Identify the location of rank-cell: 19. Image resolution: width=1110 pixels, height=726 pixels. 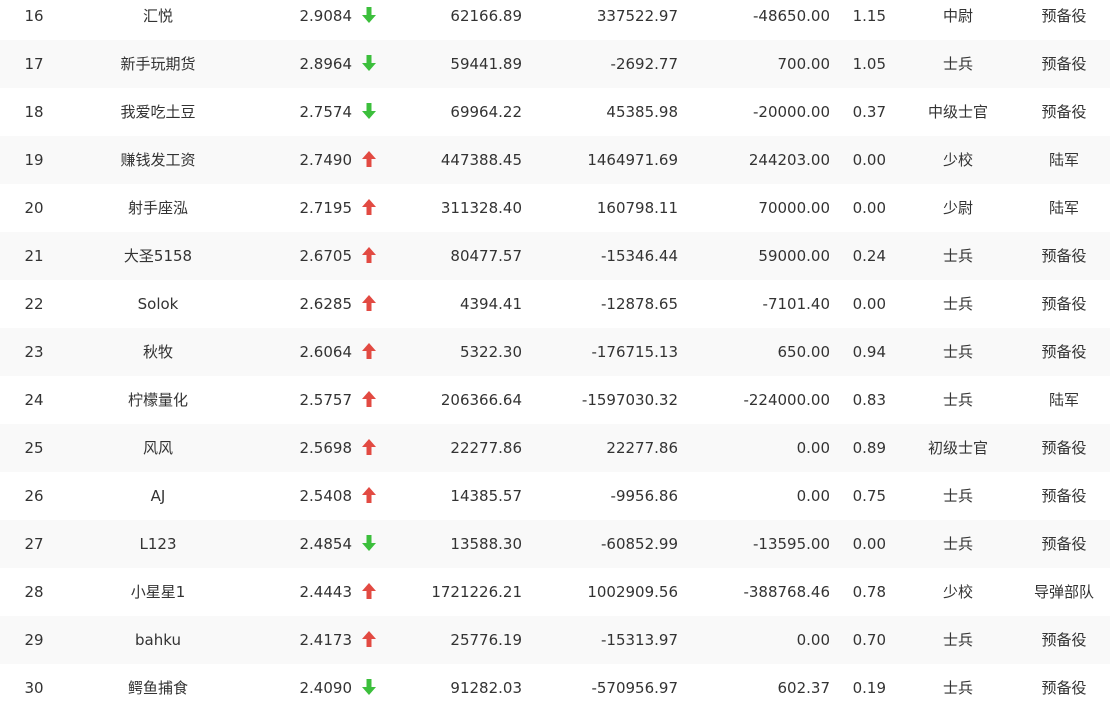
(34, 160).